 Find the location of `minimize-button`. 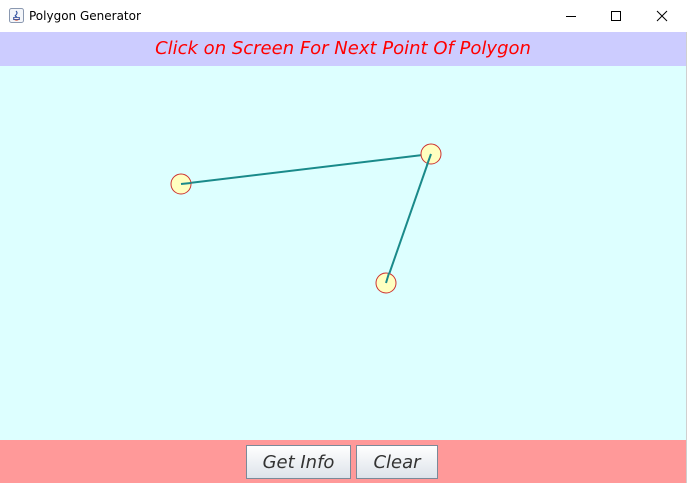

minimize-button is located at coordinates (571, 16).